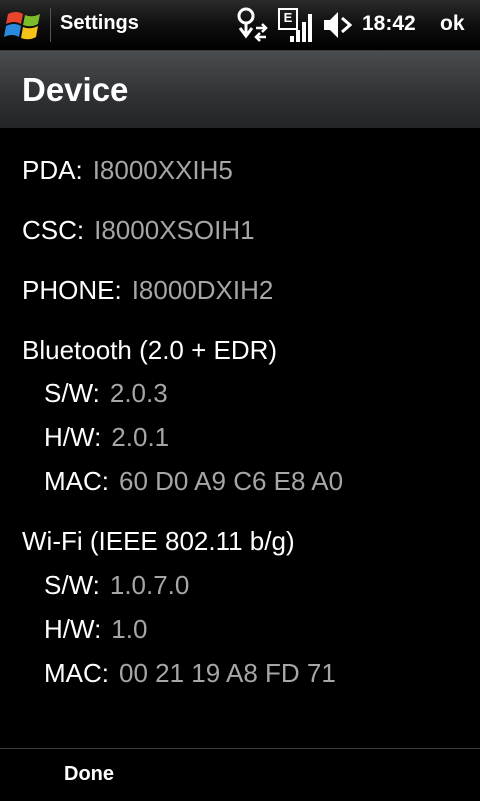 The height and width of the screenshot is (801, 480). What do you see at coordinates (73, 437) in the screenshot?
I see `bluetooth-hw-label: H/W:` at bounding box center [73, 437].